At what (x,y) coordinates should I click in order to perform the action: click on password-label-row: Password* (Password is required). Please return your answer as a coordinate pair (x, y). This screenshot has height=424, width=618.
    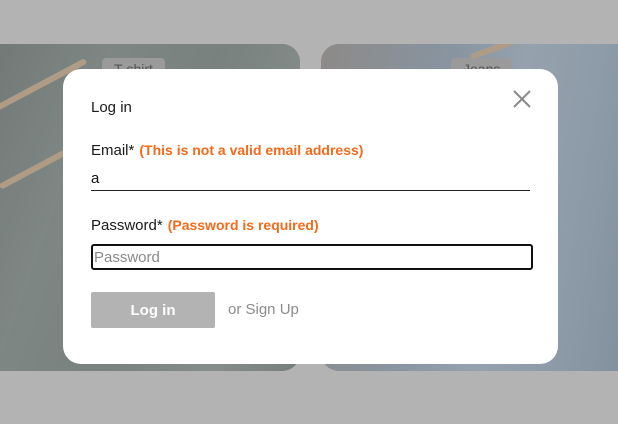
    Looking at the image, I should click on (205, 225).